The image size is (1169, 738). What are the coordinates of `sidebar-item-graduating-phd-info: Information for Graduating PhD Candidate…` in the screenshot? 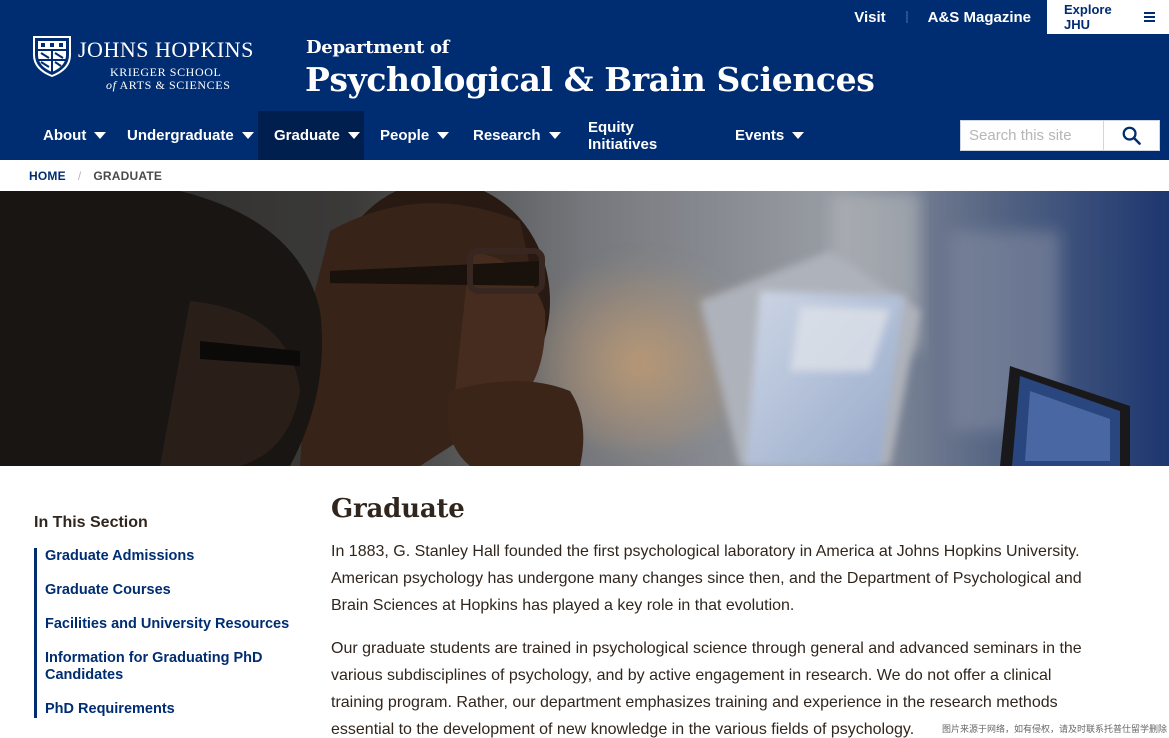 It's located at (172, 667).